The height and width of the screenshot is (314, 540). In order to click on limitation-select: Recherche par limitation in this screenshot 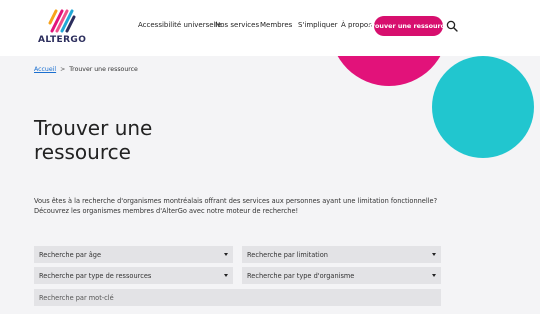, I will do `click(341, 254)`.